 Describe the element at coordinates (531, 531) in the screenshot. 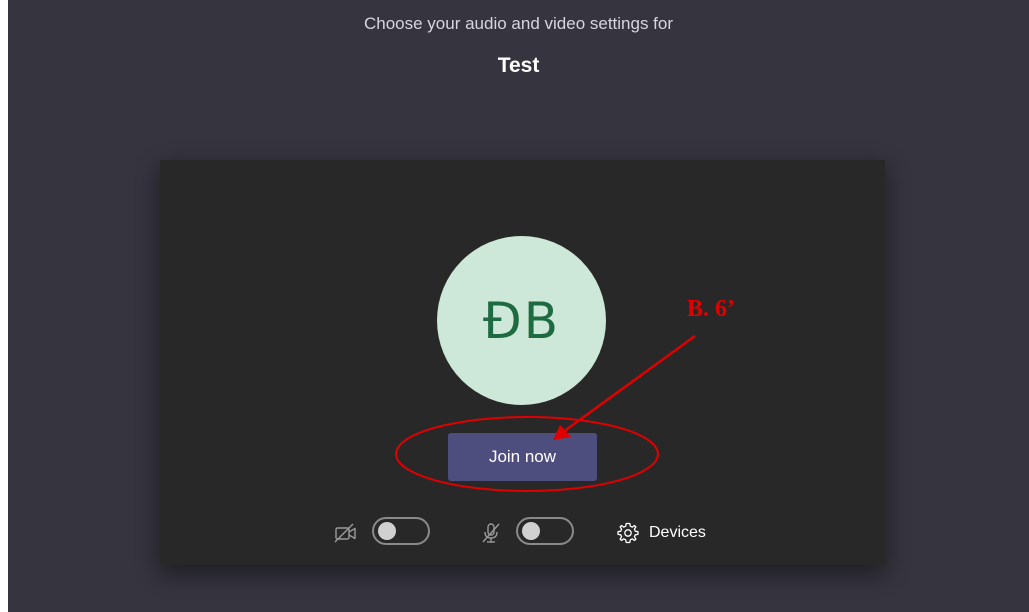

I see `microphone-toggle-knob` at that location.